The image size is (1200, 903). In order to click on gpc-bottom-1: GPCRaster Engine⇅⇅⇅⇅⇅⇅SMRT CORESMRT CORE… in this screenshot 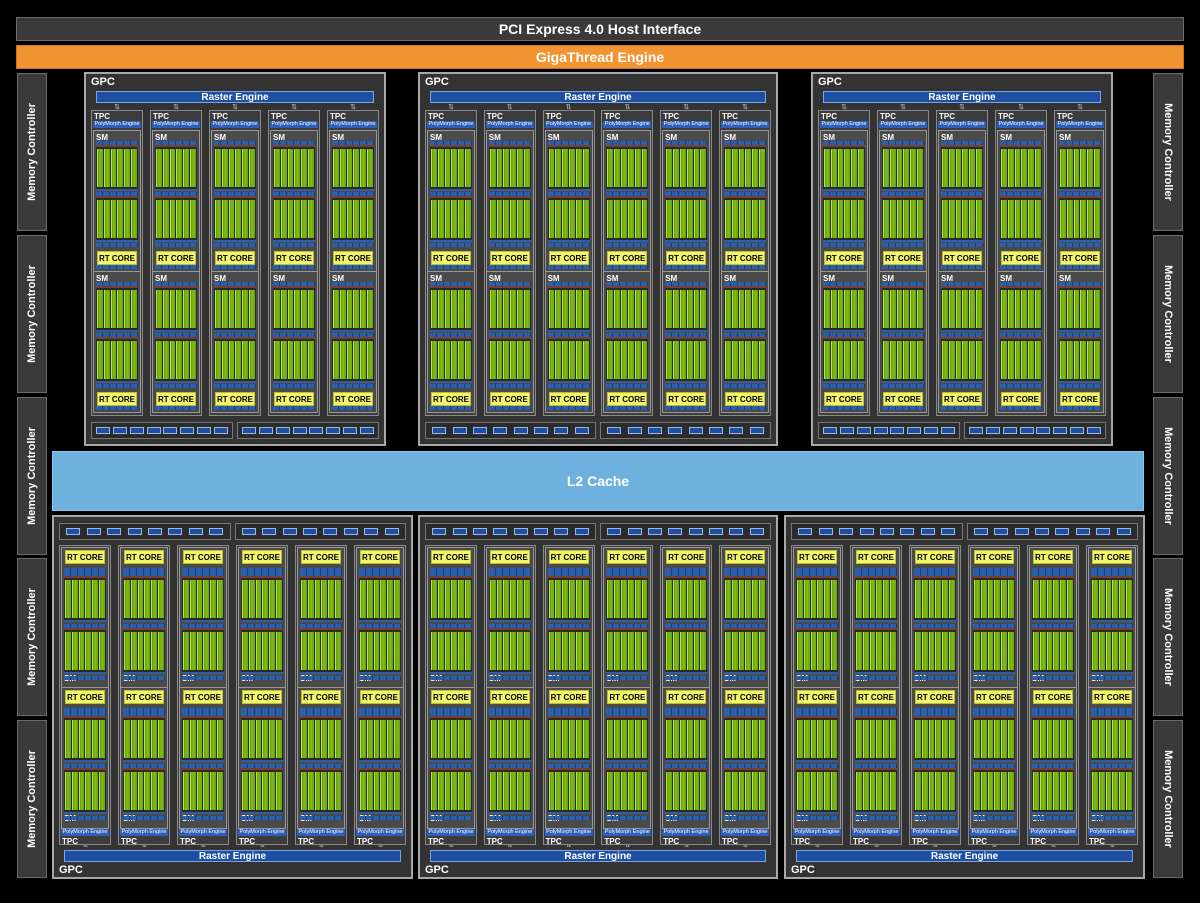, I will do `click(232, 697)`.